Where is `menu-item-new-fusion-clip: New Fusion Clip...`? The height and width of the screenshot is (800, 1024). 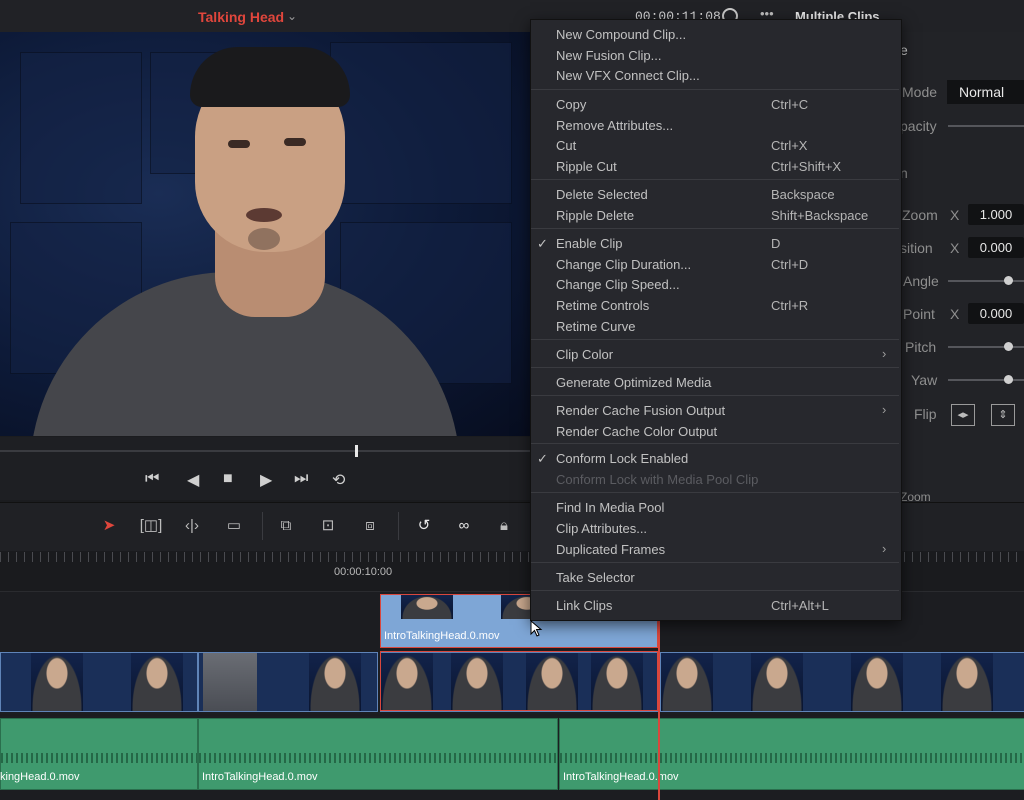 menu-item-new-fusion-clip: New Fusion Clip... is located at coordinates (608, 55).